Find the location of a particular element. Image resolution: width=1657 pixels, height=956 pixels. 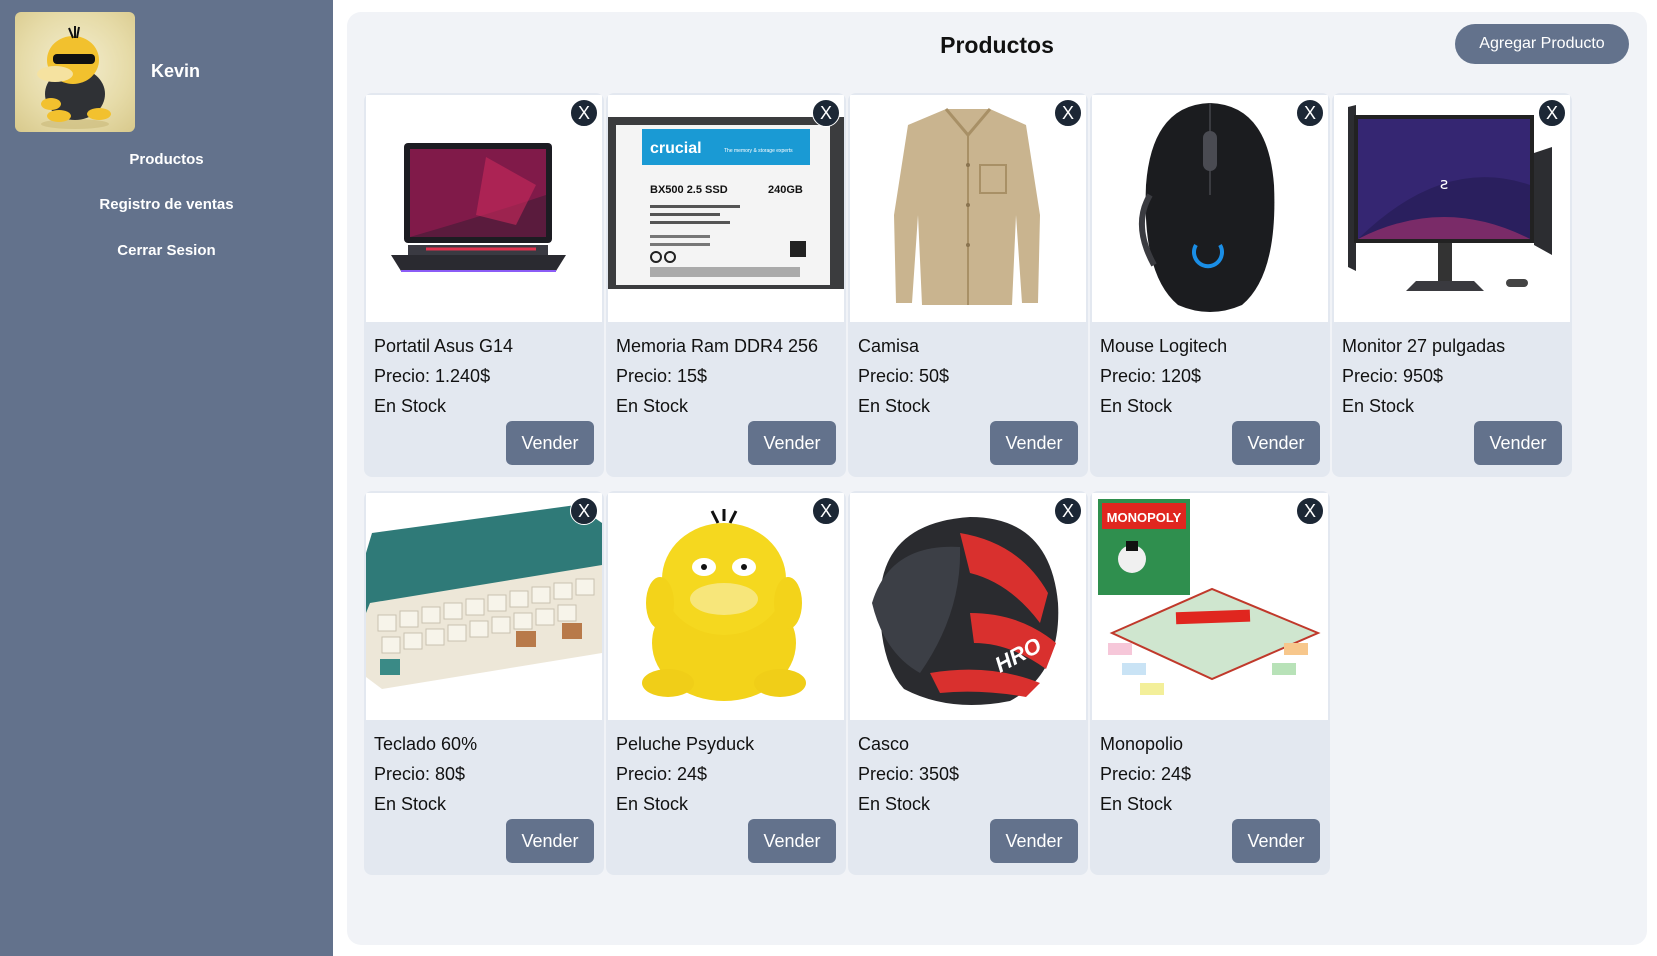

product-card: HRO X Casco Precio: 350$ En Stock Vender is located at coordinates (968, 683).